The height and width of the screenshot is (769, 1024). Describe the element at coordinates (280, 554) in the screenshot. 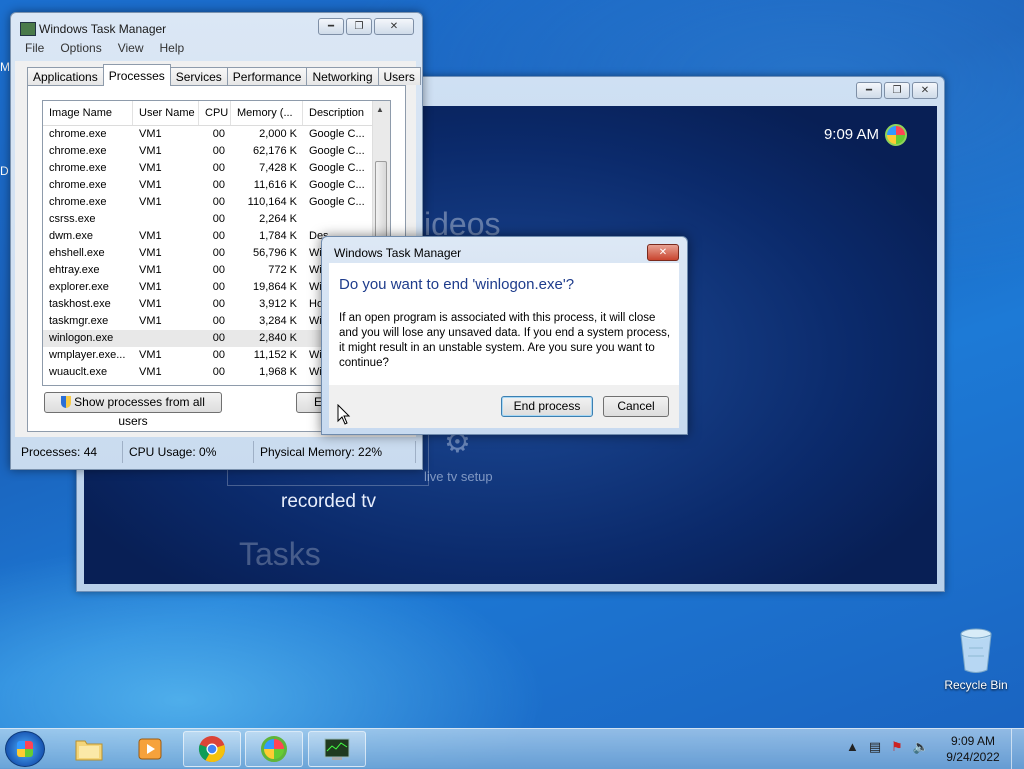

I see `menu-item-tasks: Tasks` at that location.